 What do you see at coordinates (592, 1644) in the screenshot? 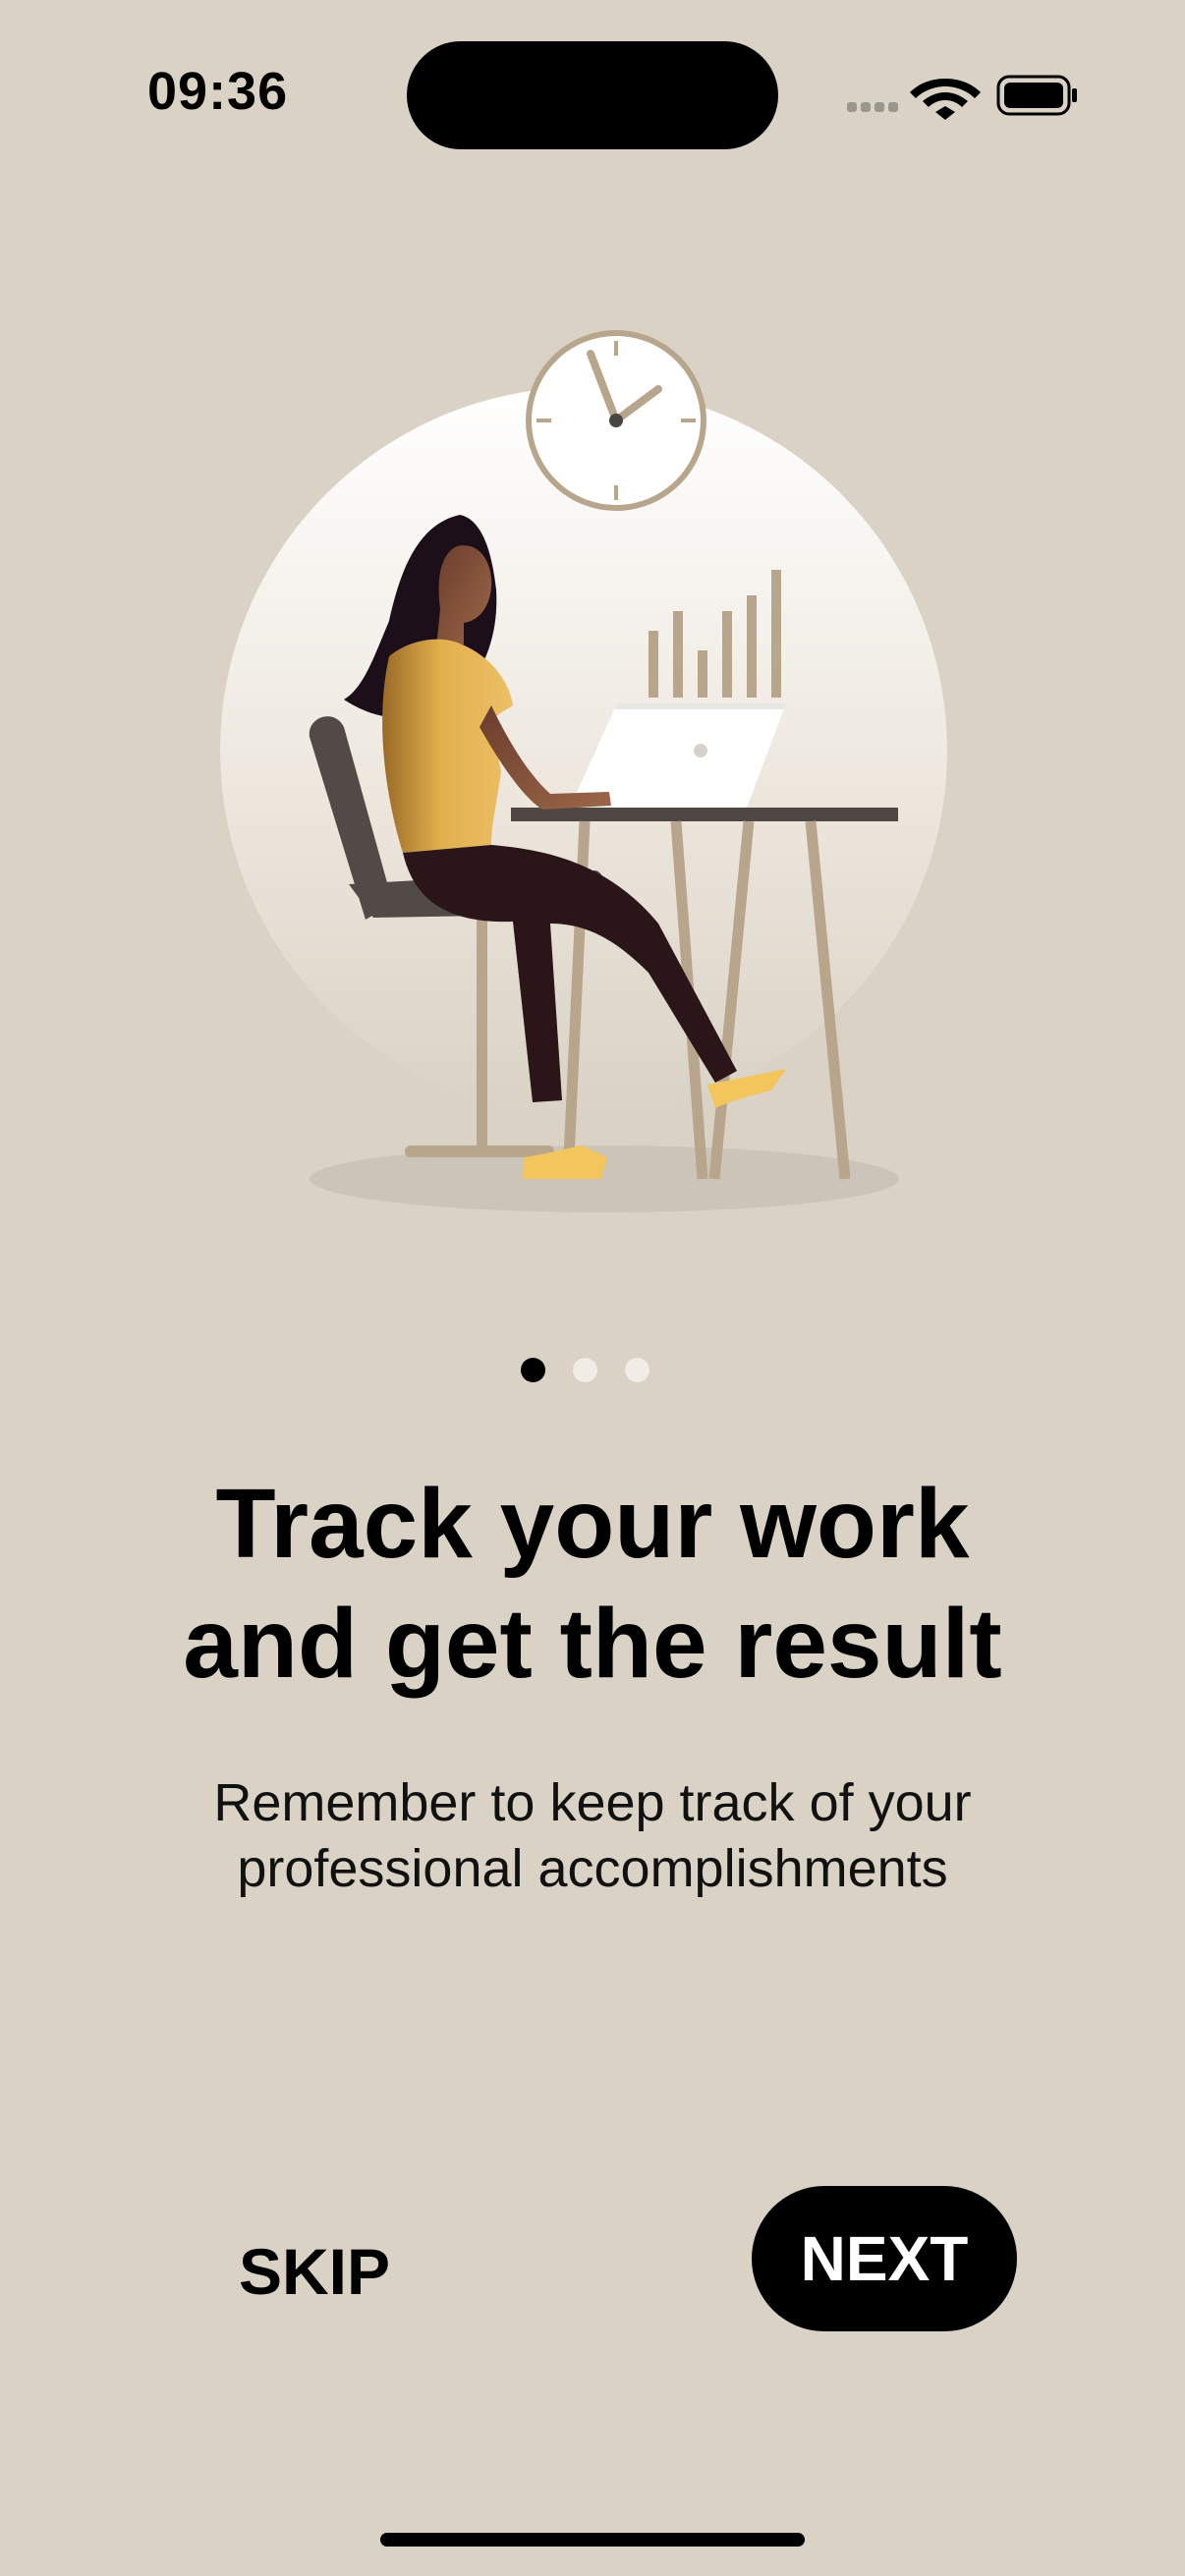
I see `headline-line-2: and get the result` at bounding box center [592, 1644].